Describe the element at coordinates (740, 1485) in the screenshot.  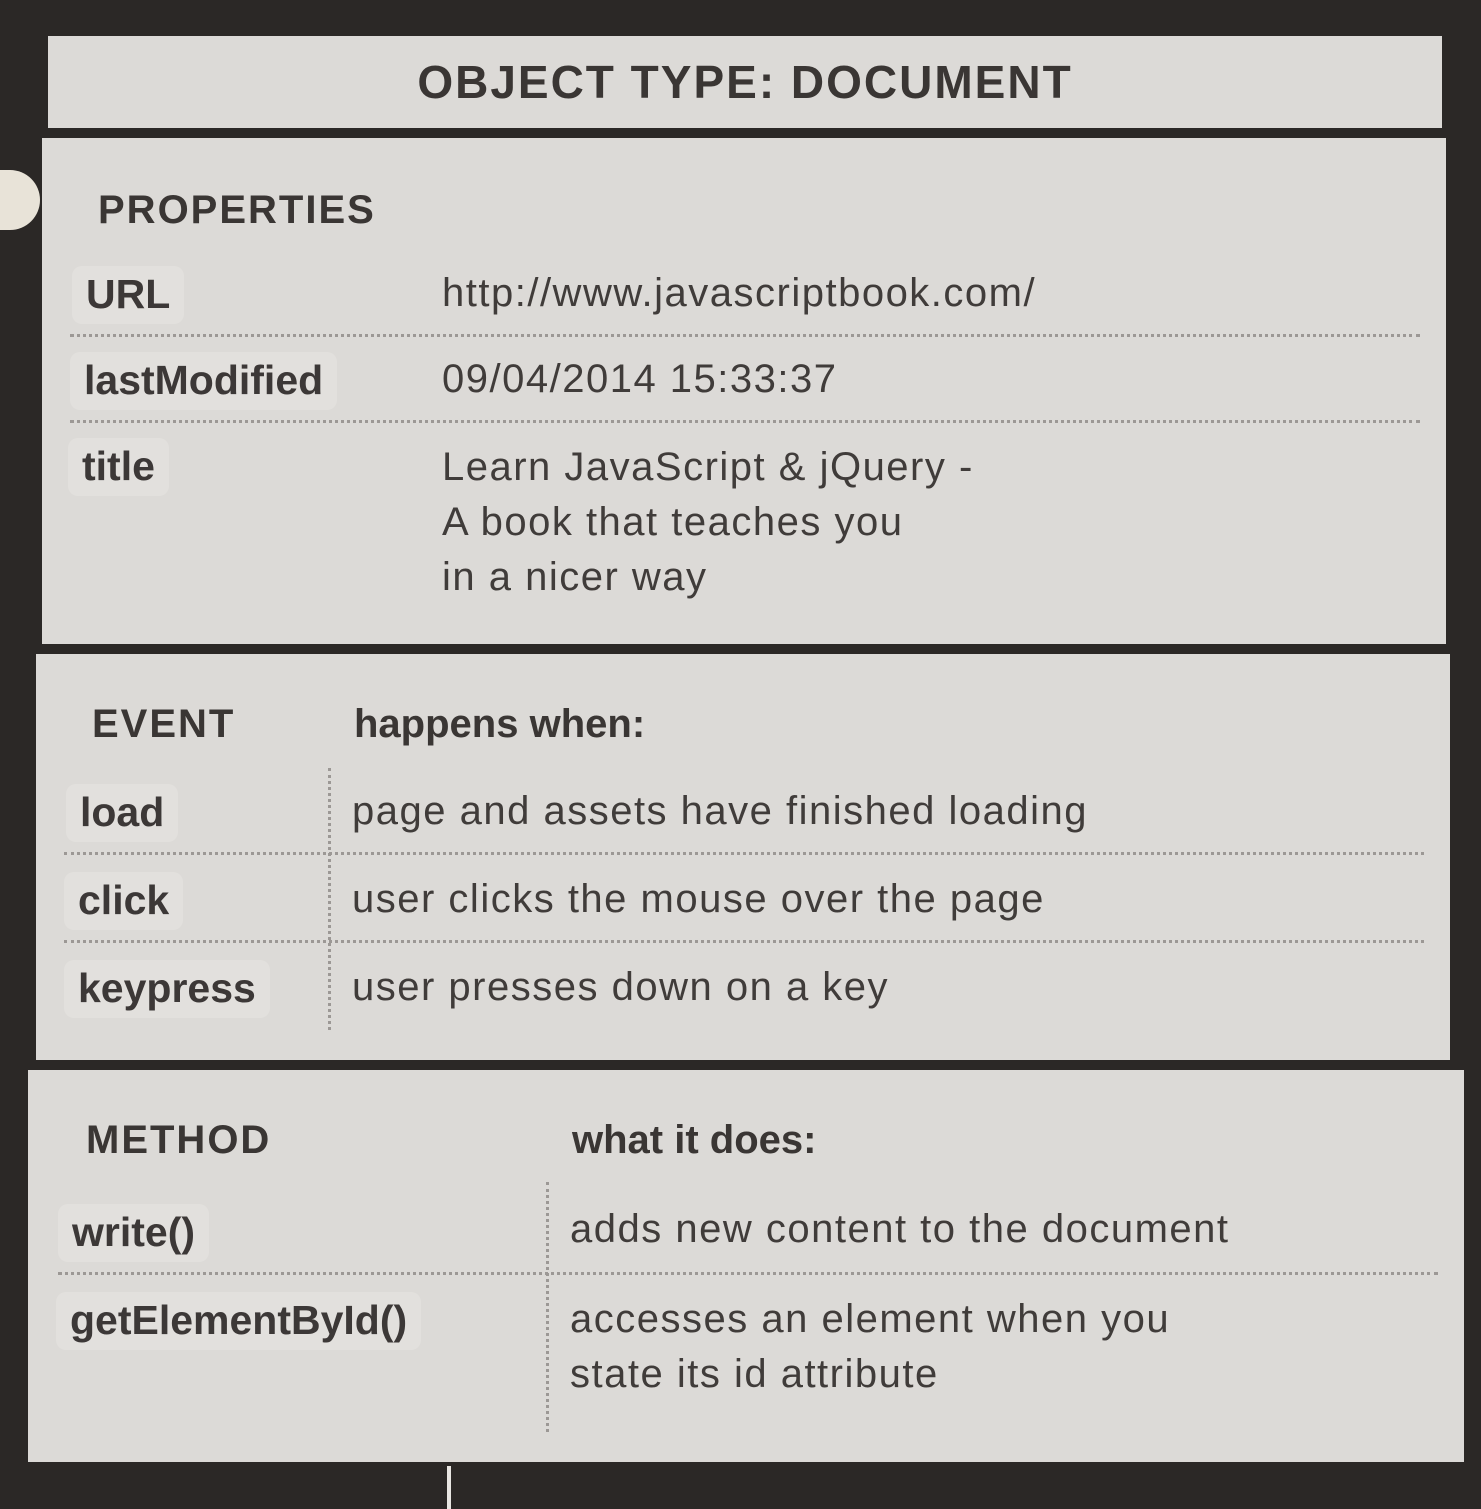
I see `background-bottom` at that location.